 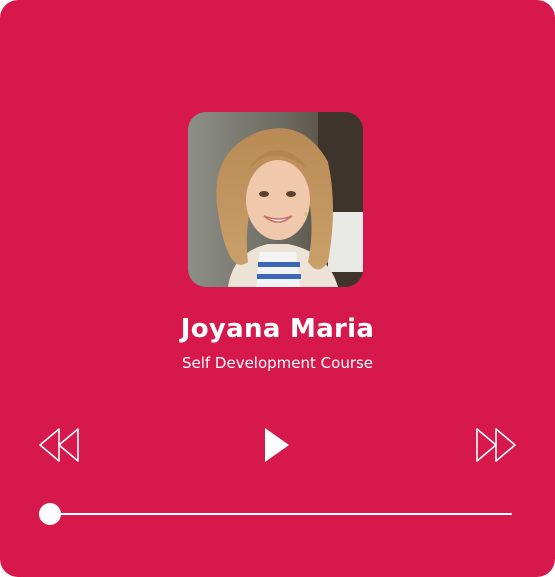 What do you see at coordinates (277, 329) in the screenshot?
I see `speaker-name: Joyana Maria` at bounding box center [277, 329].